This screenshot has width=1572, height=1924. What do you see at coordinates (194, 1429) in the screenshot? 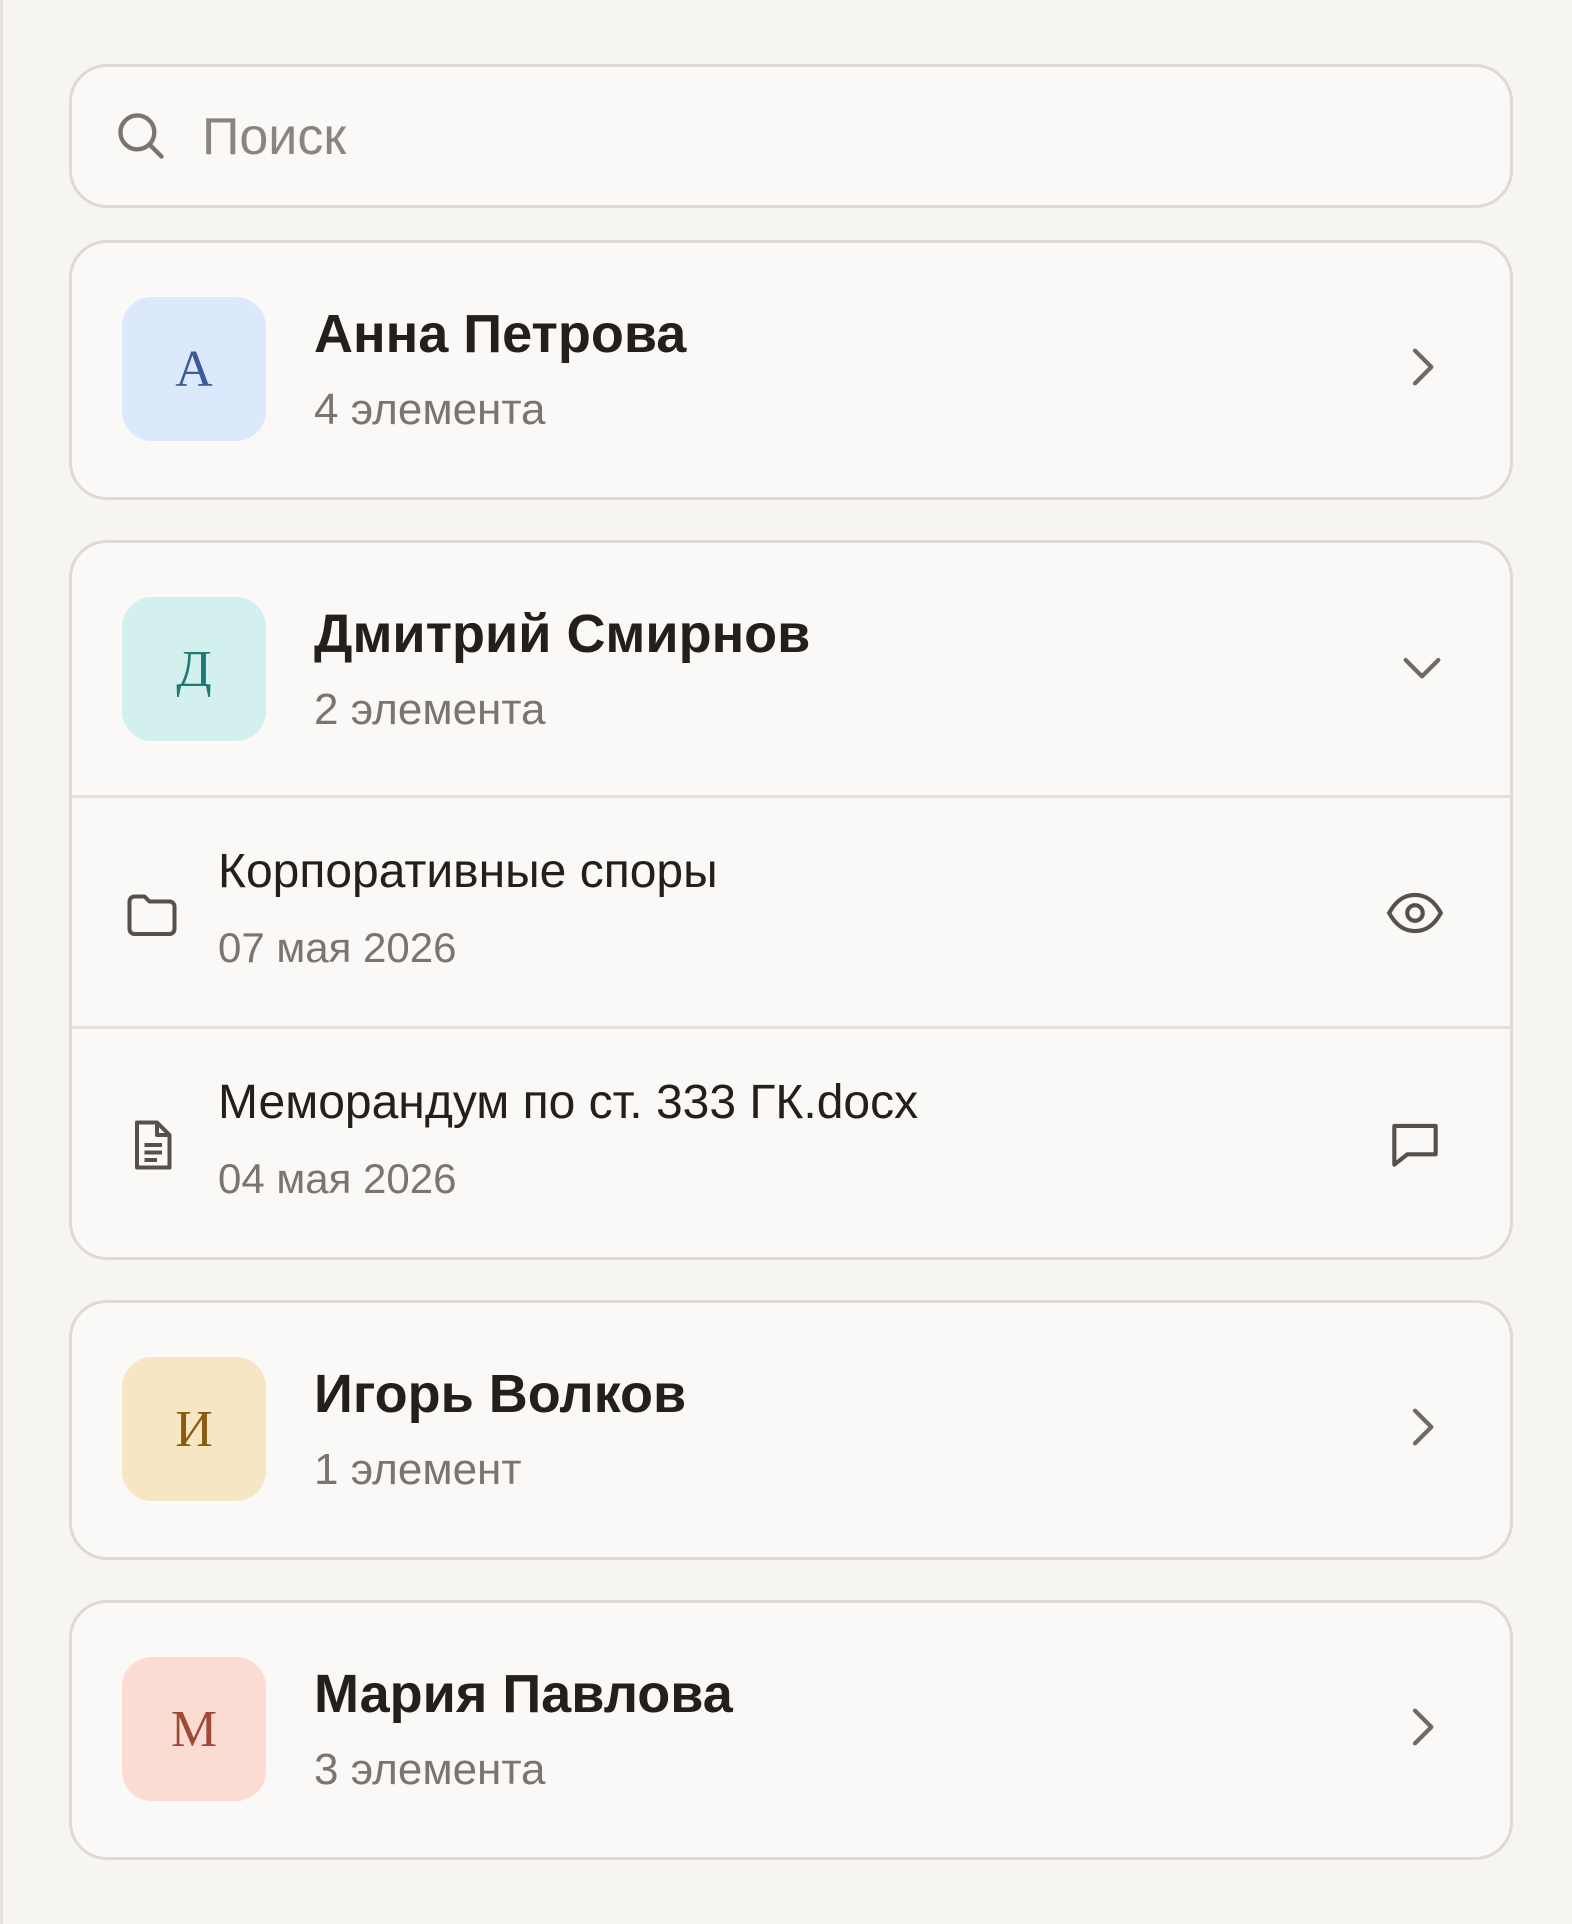
I see `avatar: И` at bounding box center [194, 1429].